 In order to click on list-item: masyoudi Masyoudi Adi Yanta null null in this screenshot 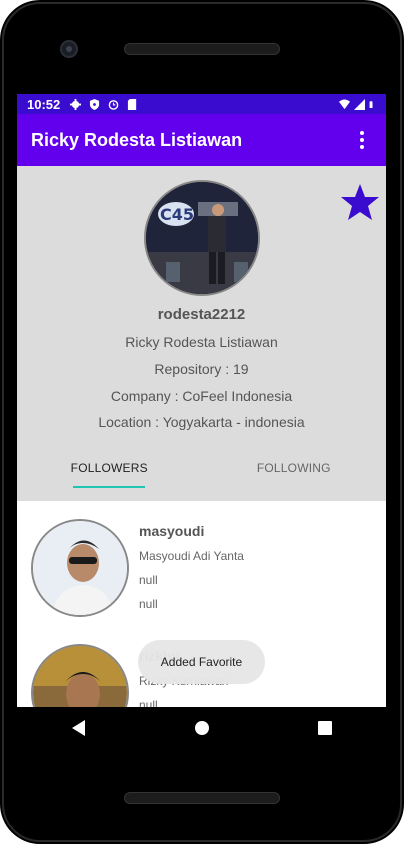, I will do `click(201, 559)`.